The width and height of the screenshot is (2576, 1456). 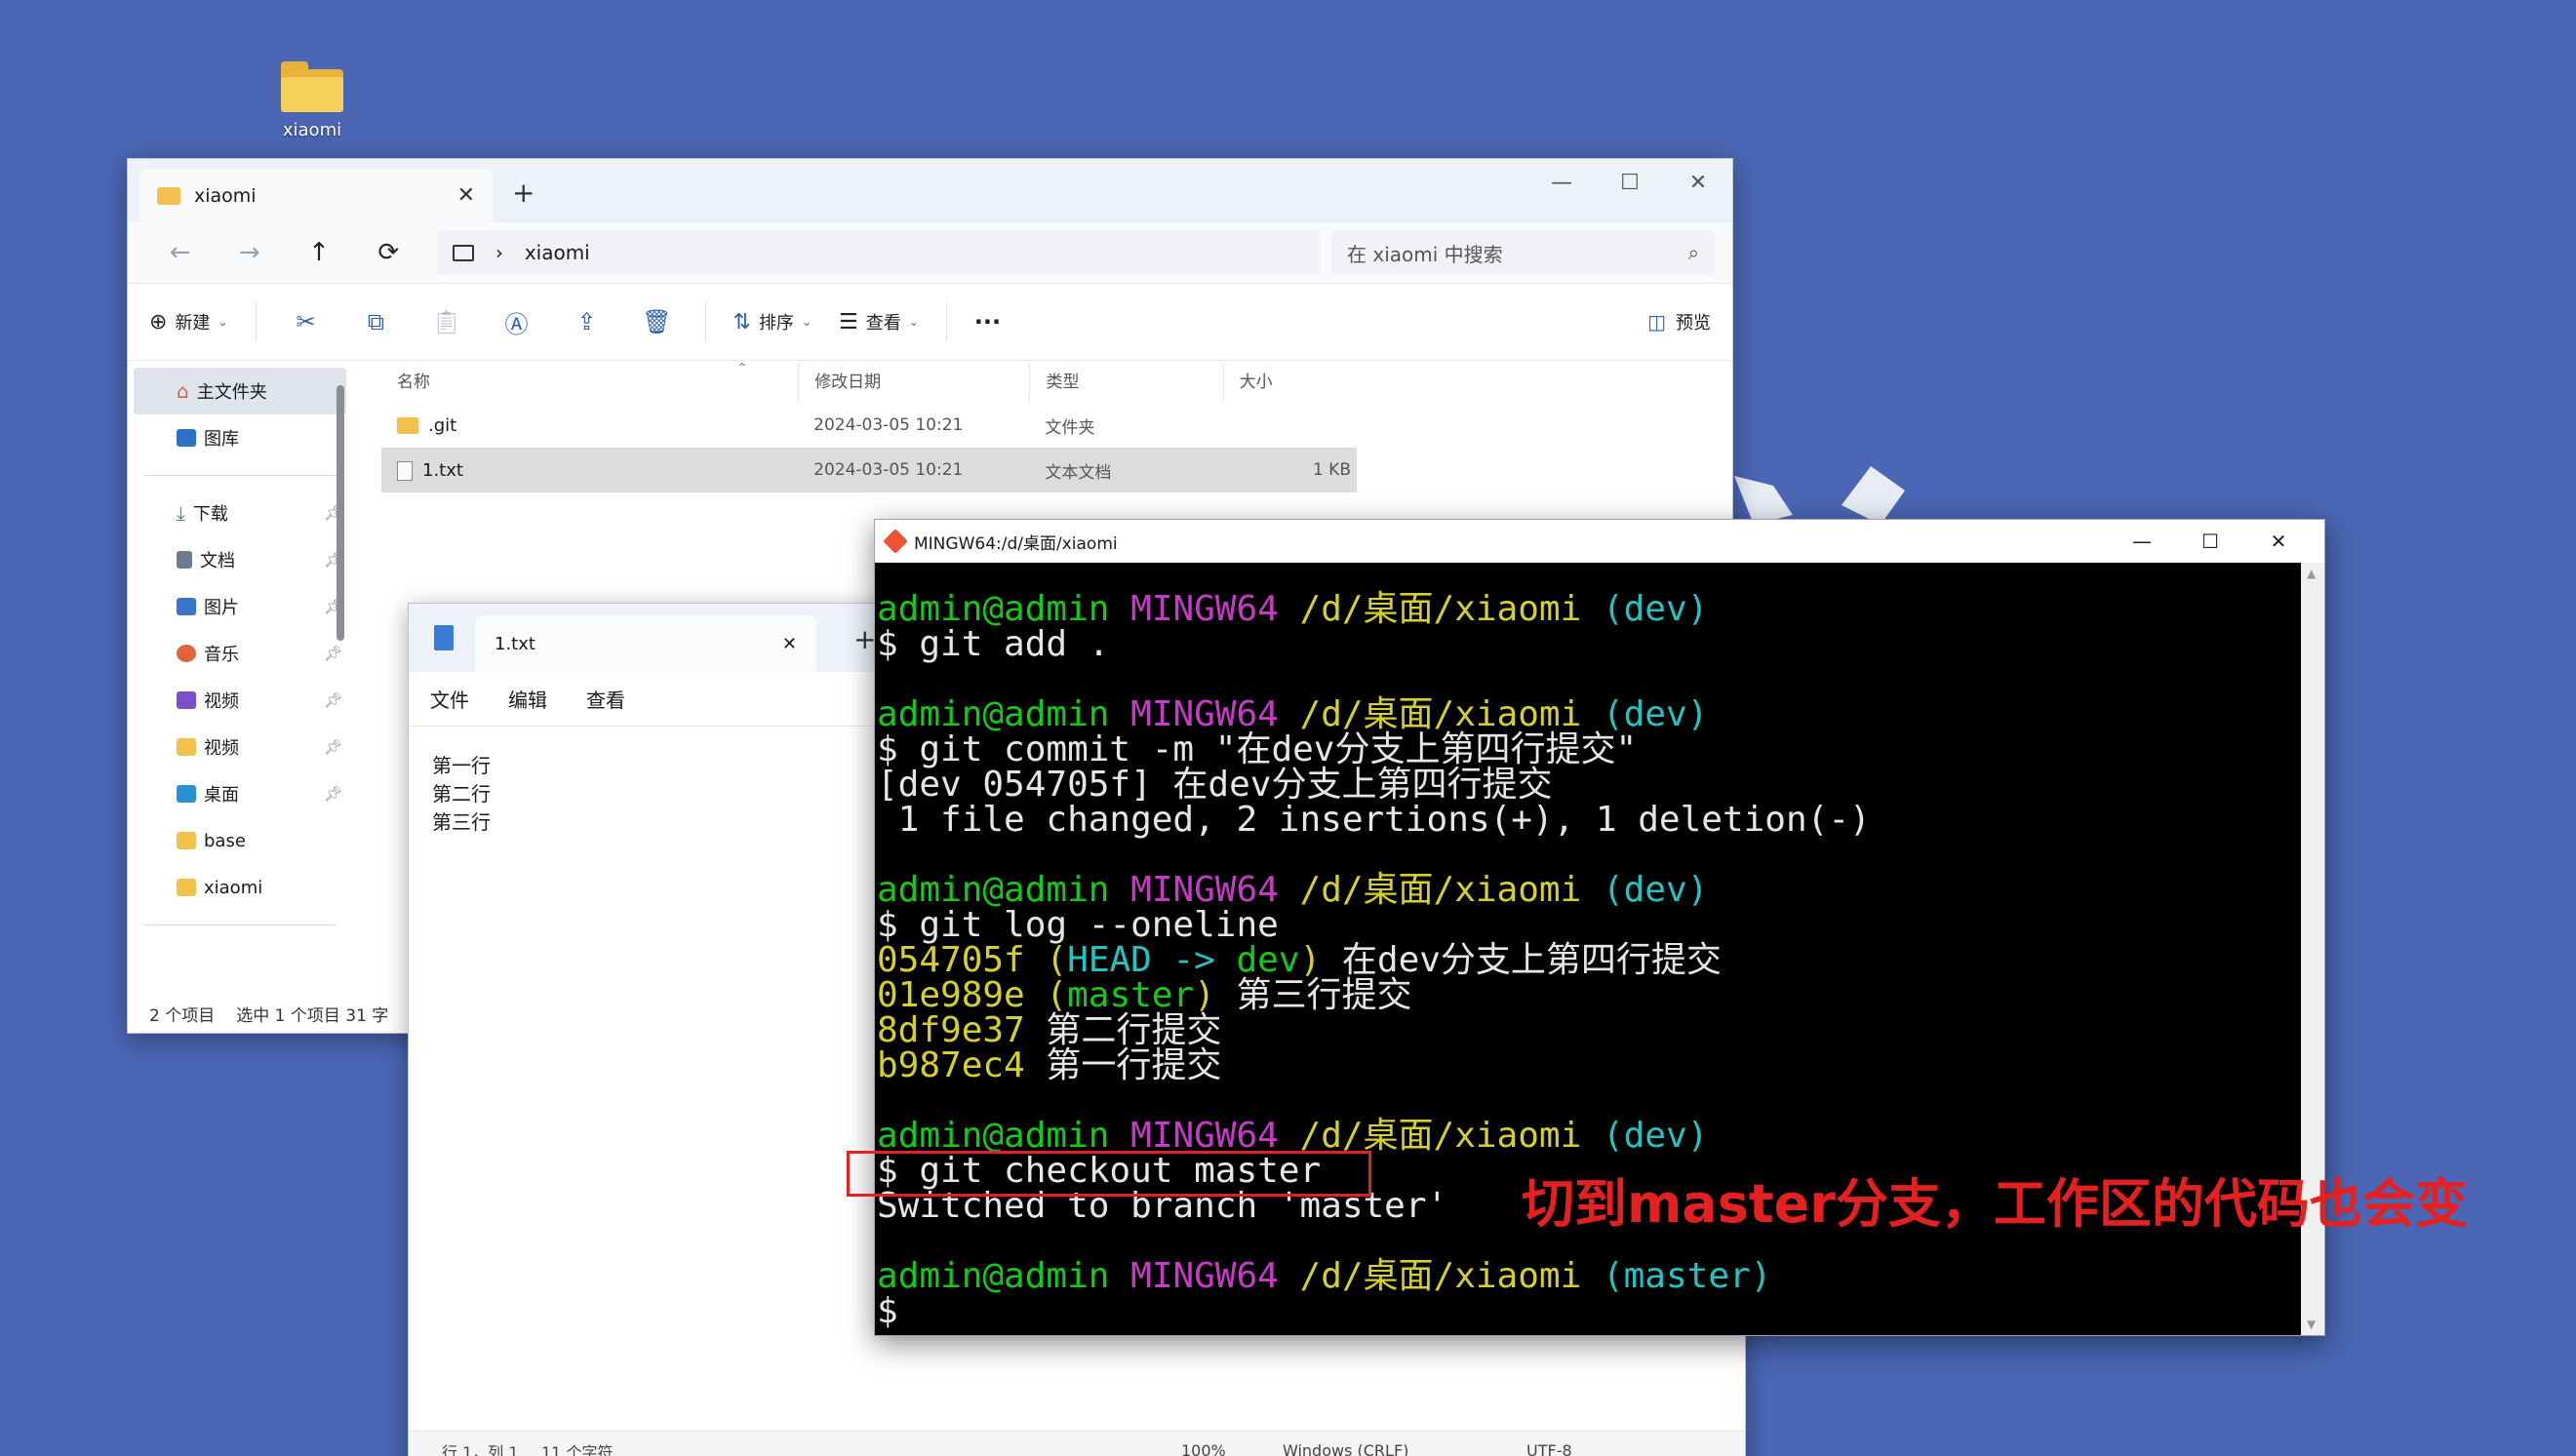 I want to click on forward-button: →, so click(x=249, y=252).